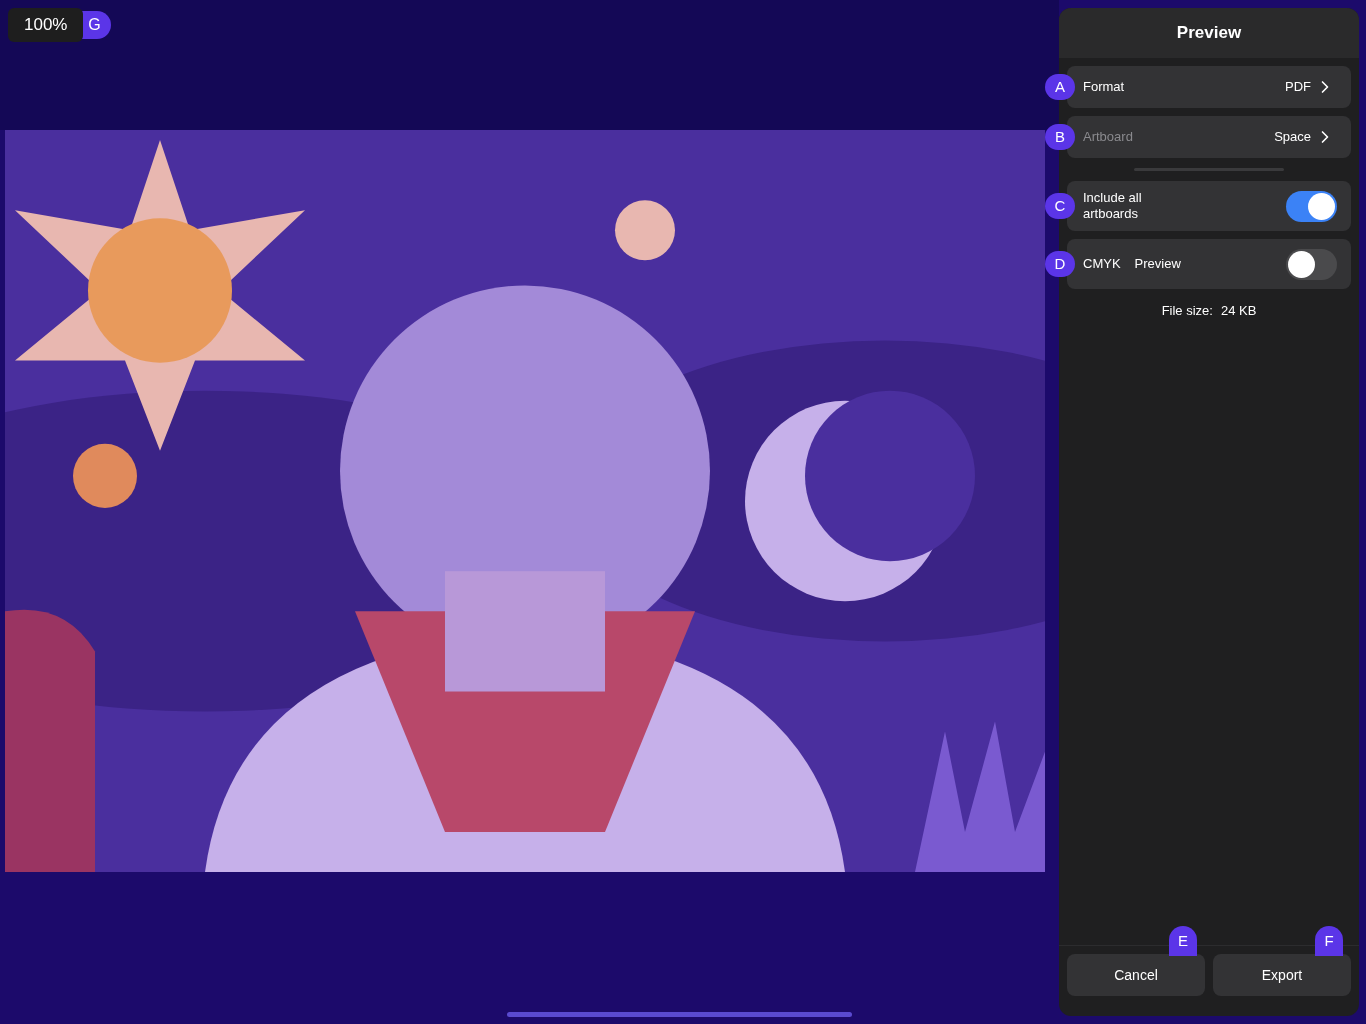 The height and width of the screenshot is (1024, 1366). I want to click on callout-badge: C, so click(1060, 206).